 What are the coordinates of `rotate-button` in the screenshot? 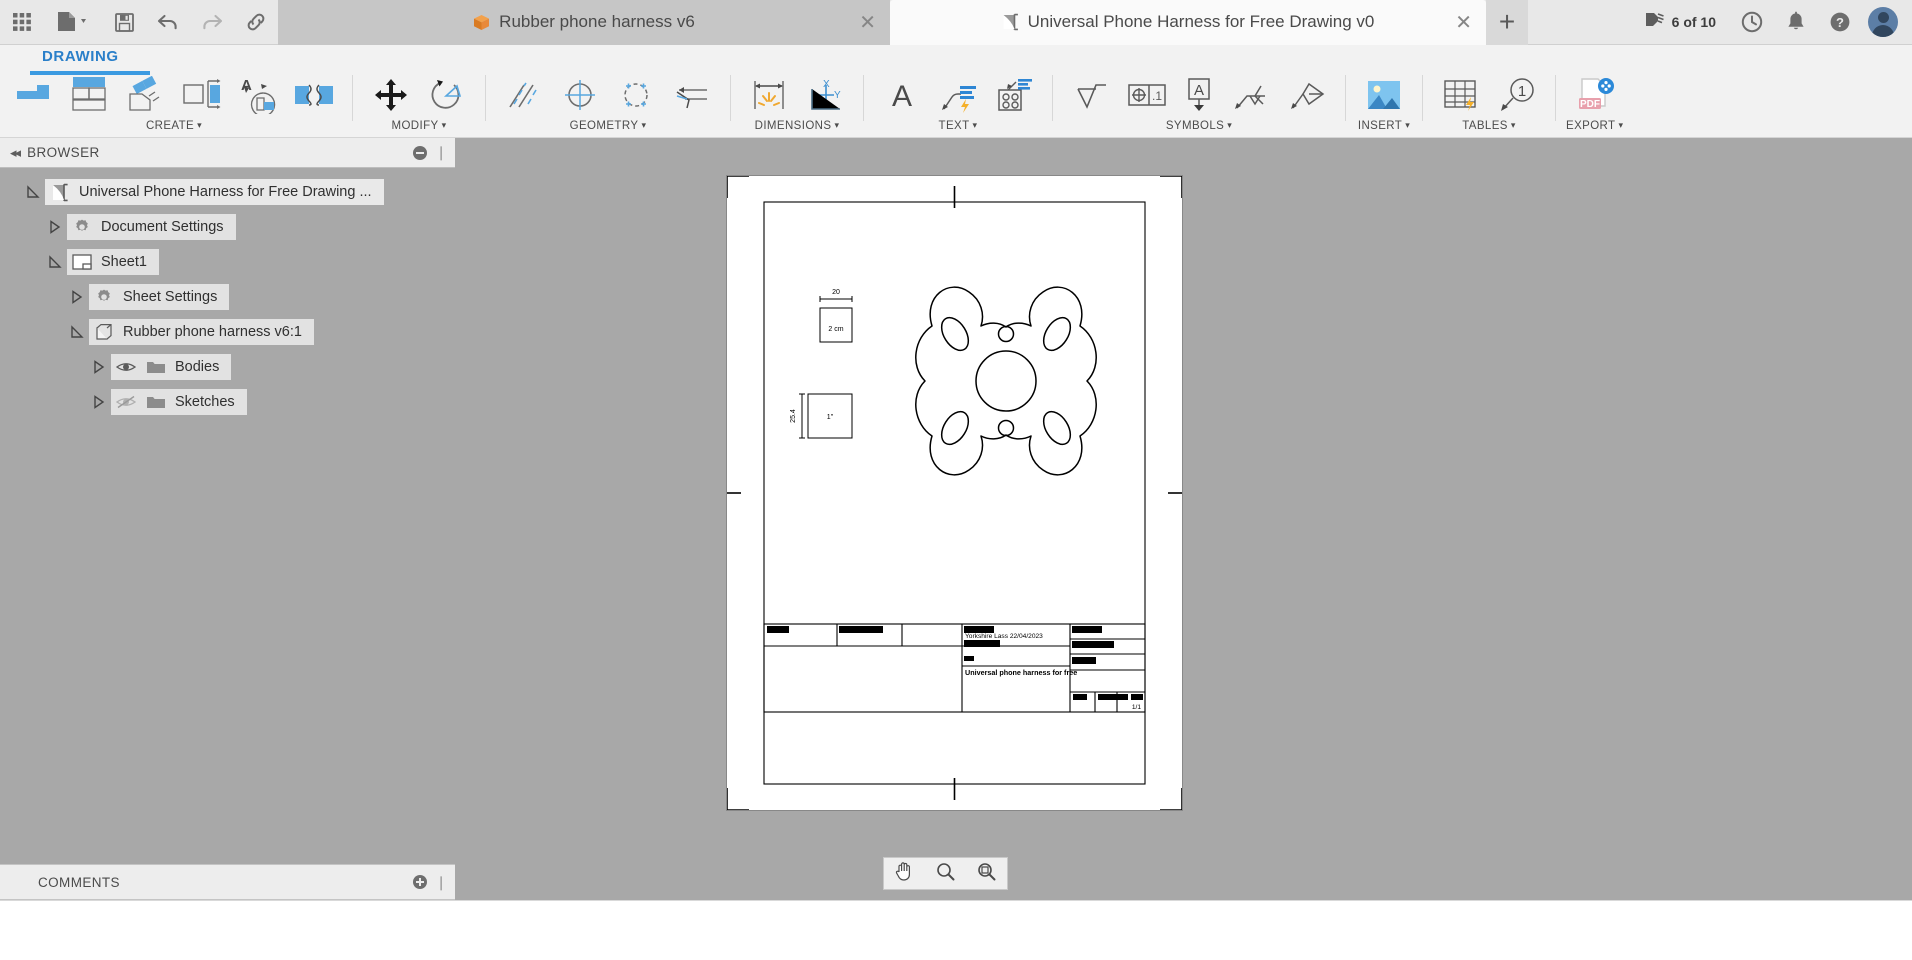 It's located at (447, 95).